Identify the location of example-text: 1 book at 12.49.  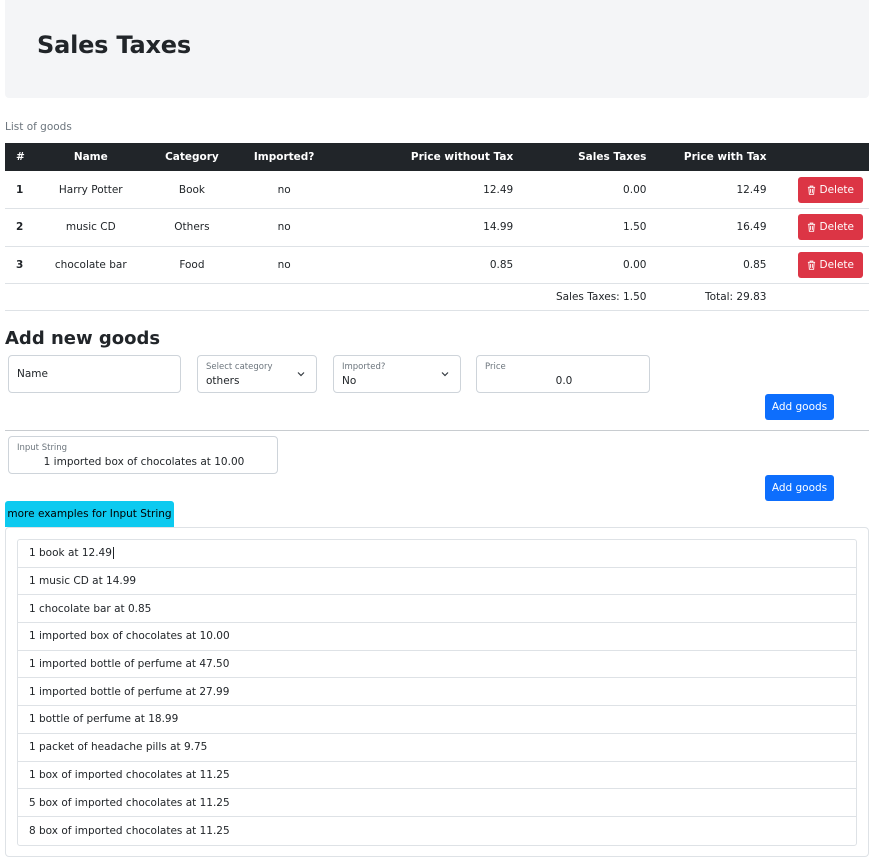
(70, 553).